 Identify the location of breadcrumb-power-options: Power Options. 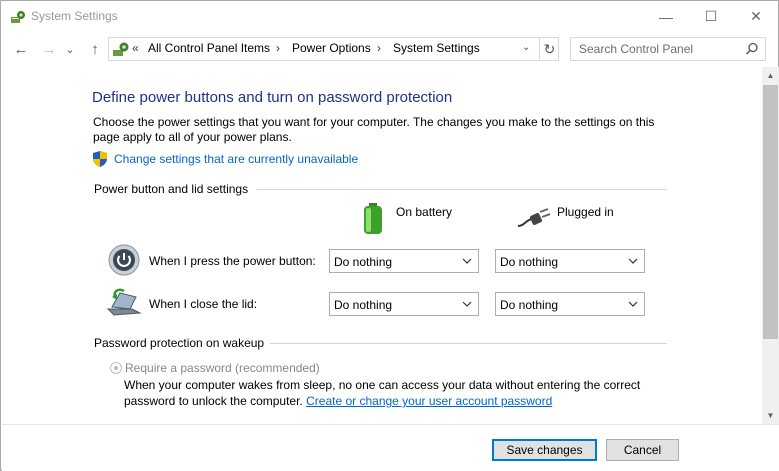
(331, 48).